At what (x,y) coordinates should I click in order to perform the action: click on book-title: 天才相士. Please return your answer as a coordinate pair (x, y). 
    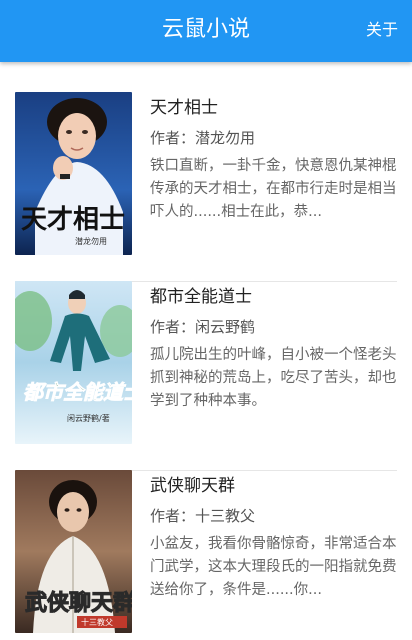
    Looking at the image, I should click on (275, 108).